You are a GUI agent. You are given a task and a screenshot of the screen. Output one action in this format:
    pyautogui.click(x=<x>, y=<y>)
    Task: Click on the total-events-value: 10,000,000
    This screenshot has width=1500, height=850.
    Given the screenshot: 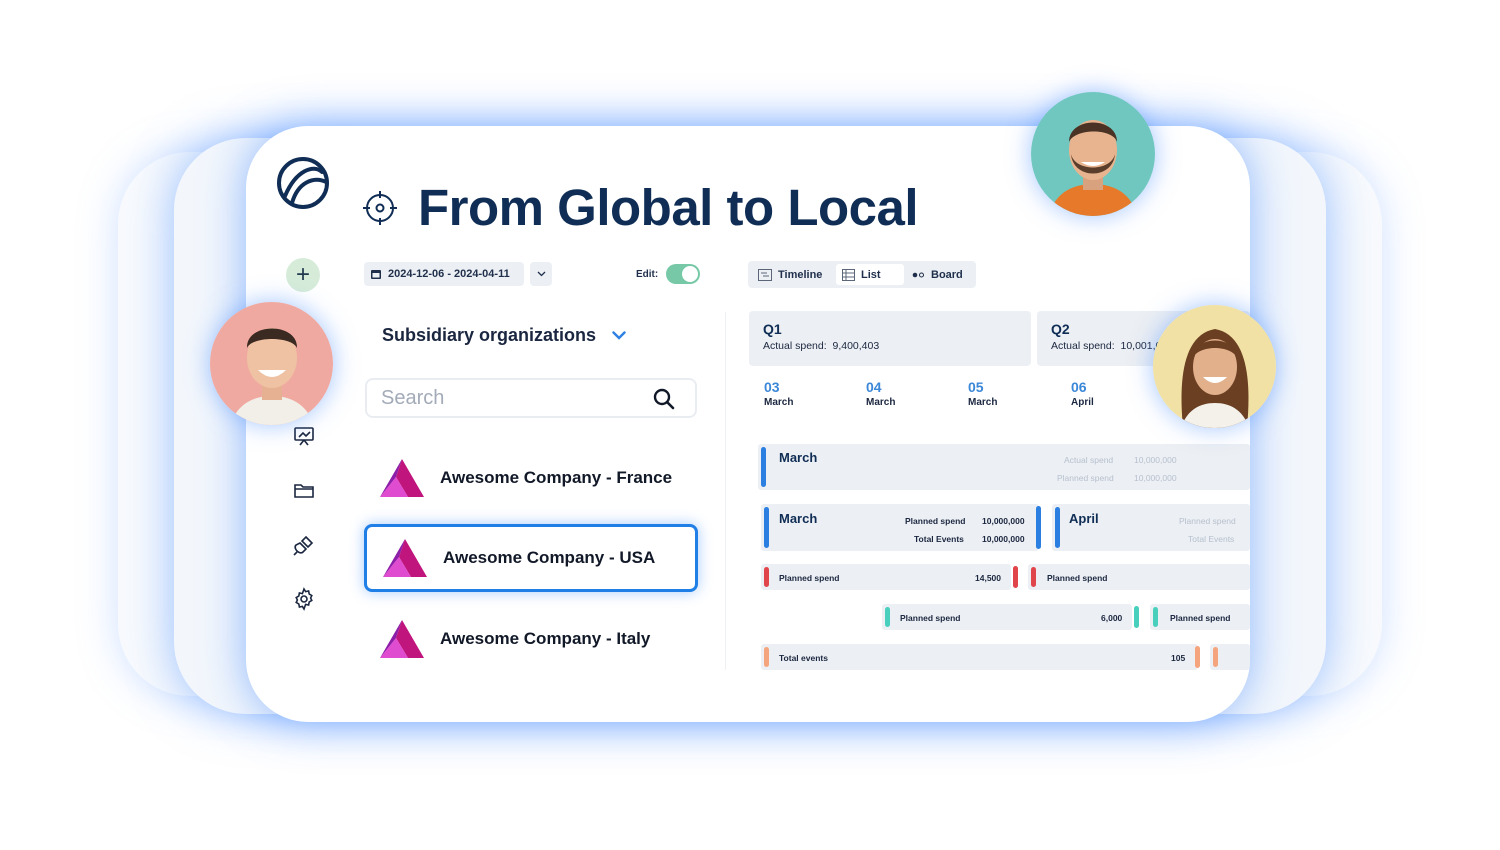 What is the action you would take?
    pyautogui.click(x=1003, y=539)
    